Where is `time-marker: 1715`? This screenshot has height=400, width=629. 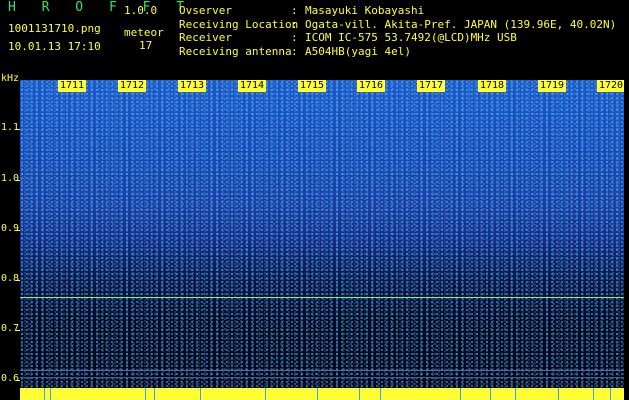 time-marker: 1715 is located at coordinates (312, 86).